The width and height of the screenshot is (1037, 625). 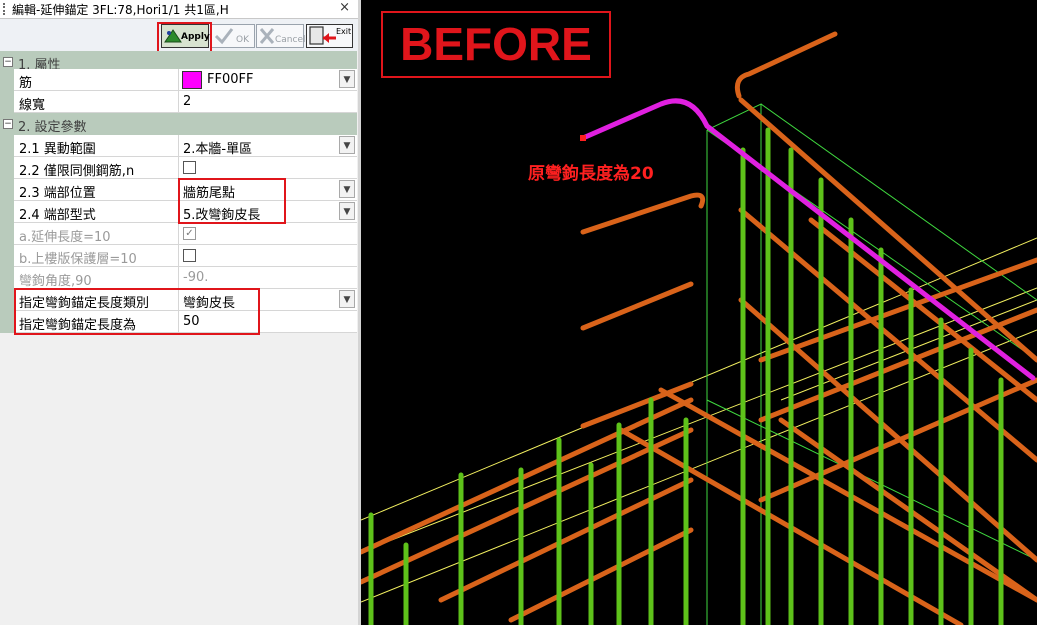 What do you see at coordinates (5, 9) in the screenshot?
I see `drag-grip-icon` at bounding box center [5, 9].